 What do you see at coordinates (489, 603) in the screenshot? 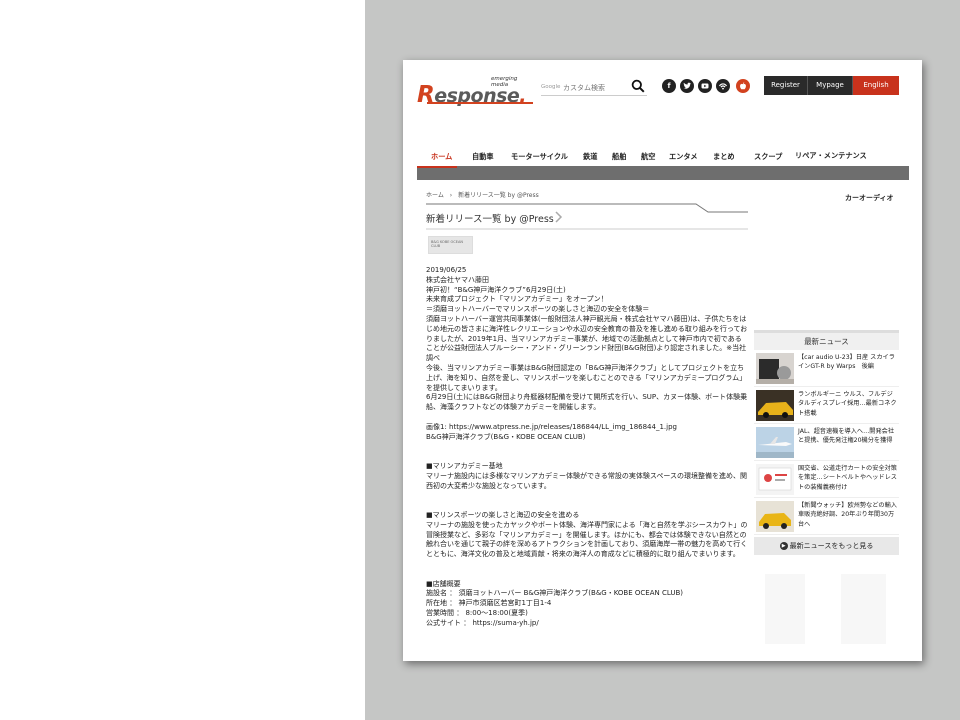
I see `store-address: 所在地 ： 神戸市須磨区若宮町1丁目1-4` at bounding box center [489, 603].